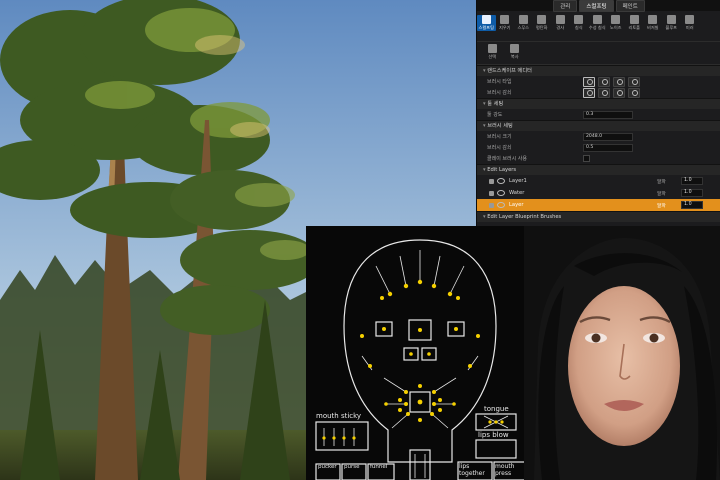 This screenshot has height=480, width=720. What do you see at coordinates (598, 169) in the screenshot?
I see `section-edit-layers: Edit Layers` at bounding box center [598, 169].